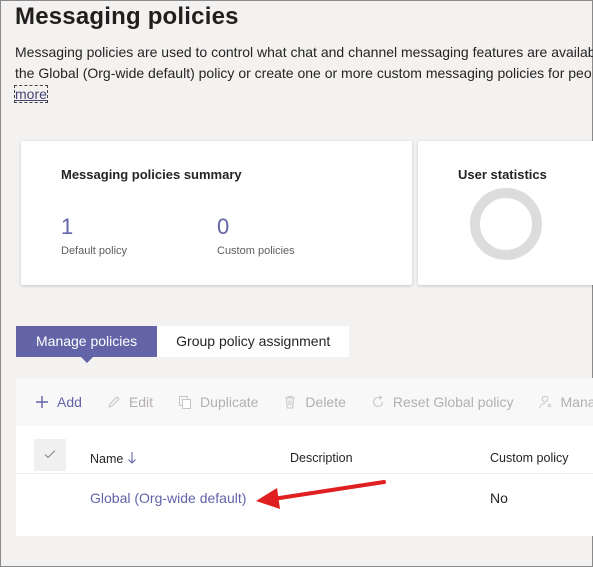 The width and height of the screenshot is (593, 567). I want to click on trash-icon, so click(290, 402).